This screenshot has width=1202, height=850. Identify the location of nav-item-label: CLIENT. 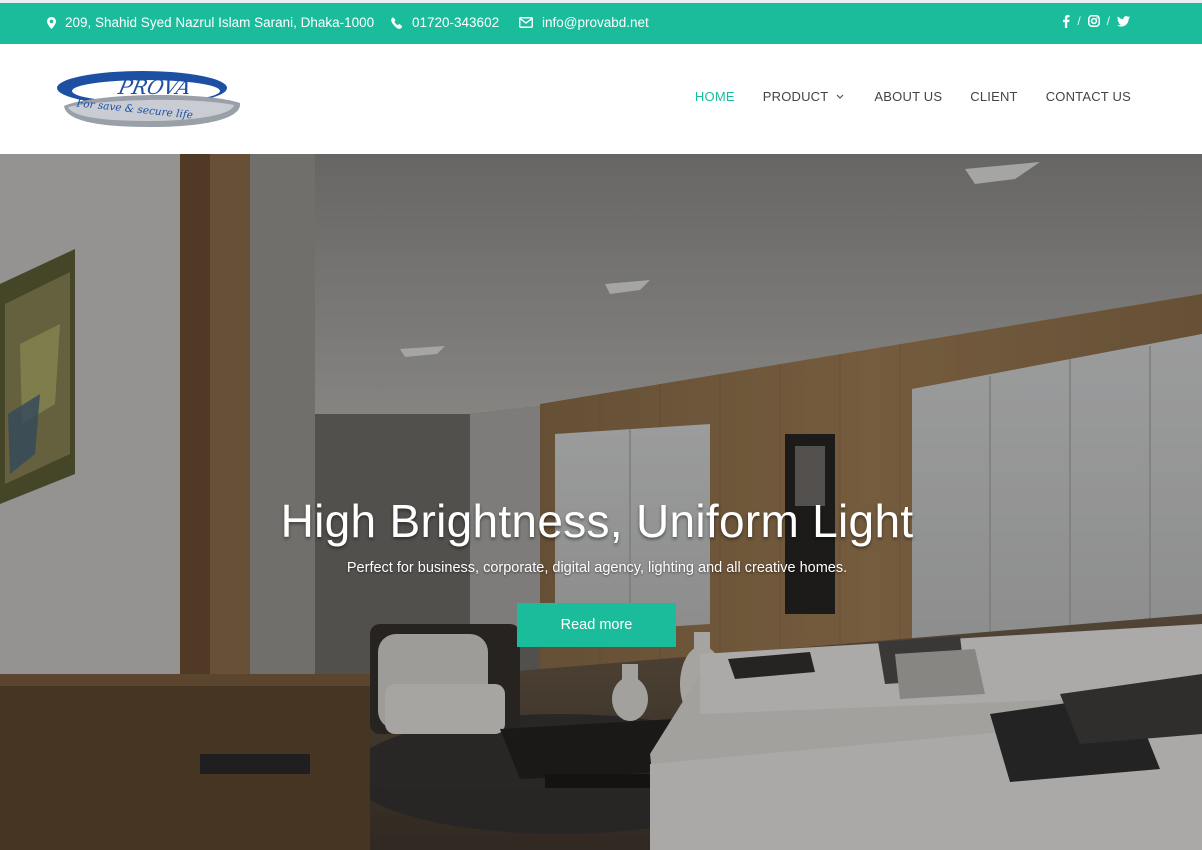
(994, 96).